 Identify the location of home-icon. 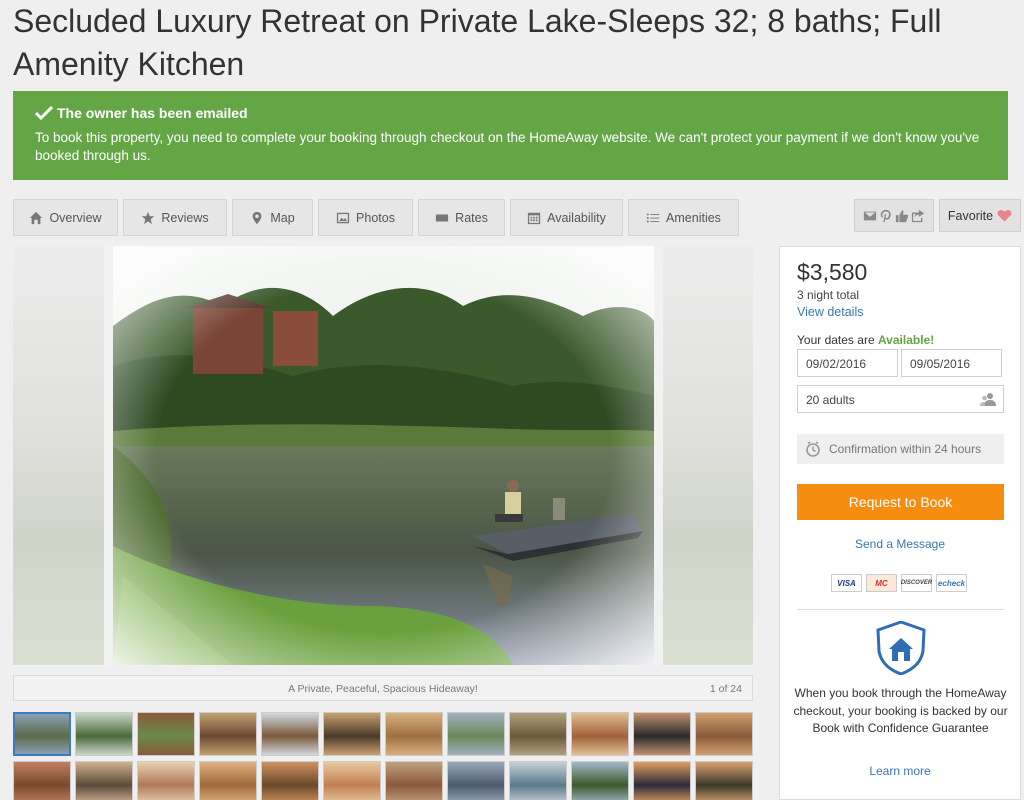
(36, 217).